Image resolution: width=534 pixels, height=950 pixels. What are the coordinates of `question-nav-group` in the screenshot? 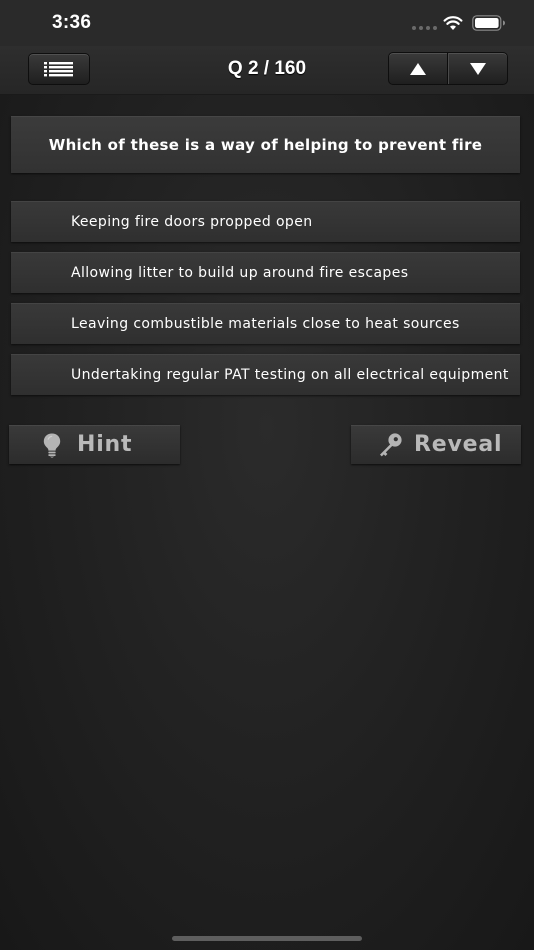 It's located at (448, 68).